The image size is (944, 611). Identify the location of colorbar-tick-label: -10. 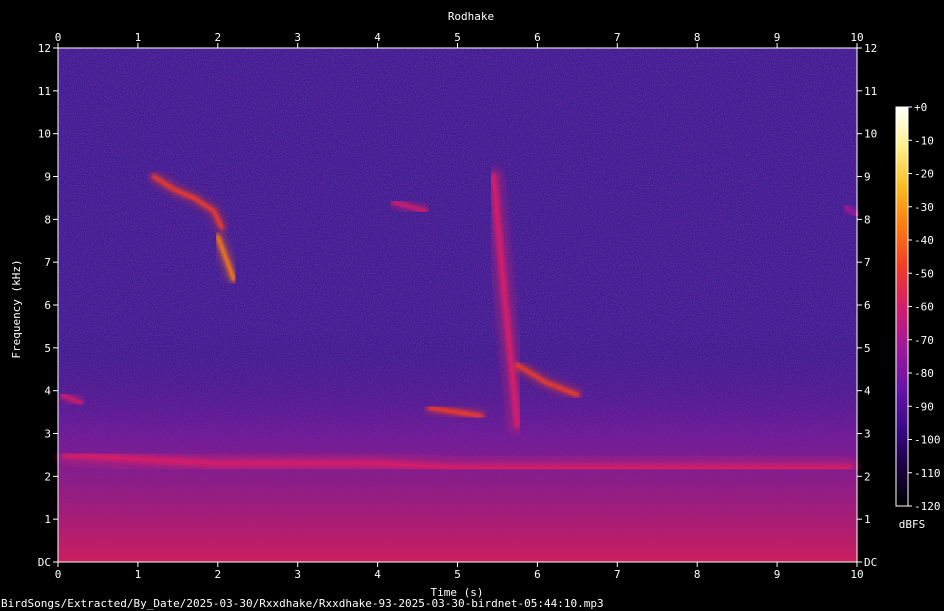
(924, 140).